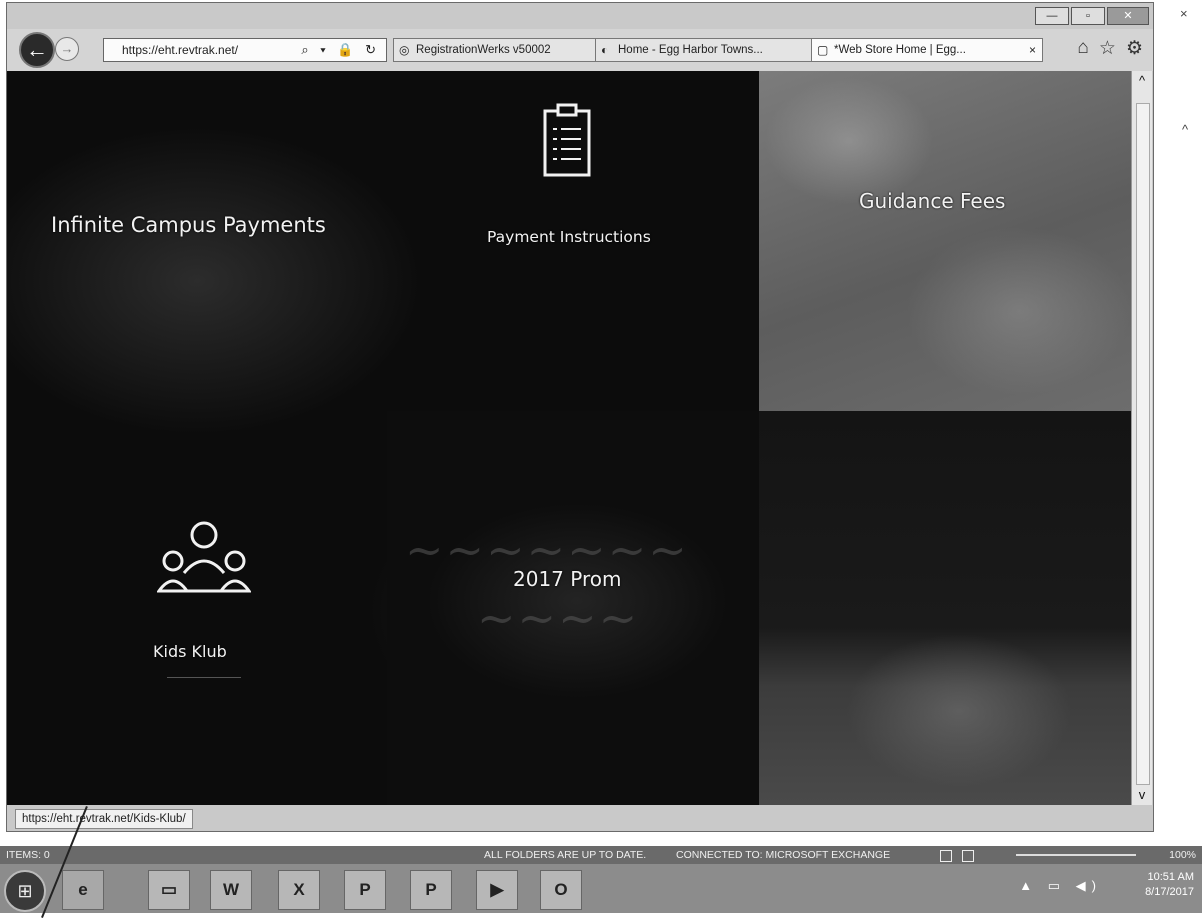 The height and width of the screenshot is (918, 1202). Describe the element at coordinates (569, 237) in the screenshot. I see `tile-payment-instructions: Payment Instructions` at that location.